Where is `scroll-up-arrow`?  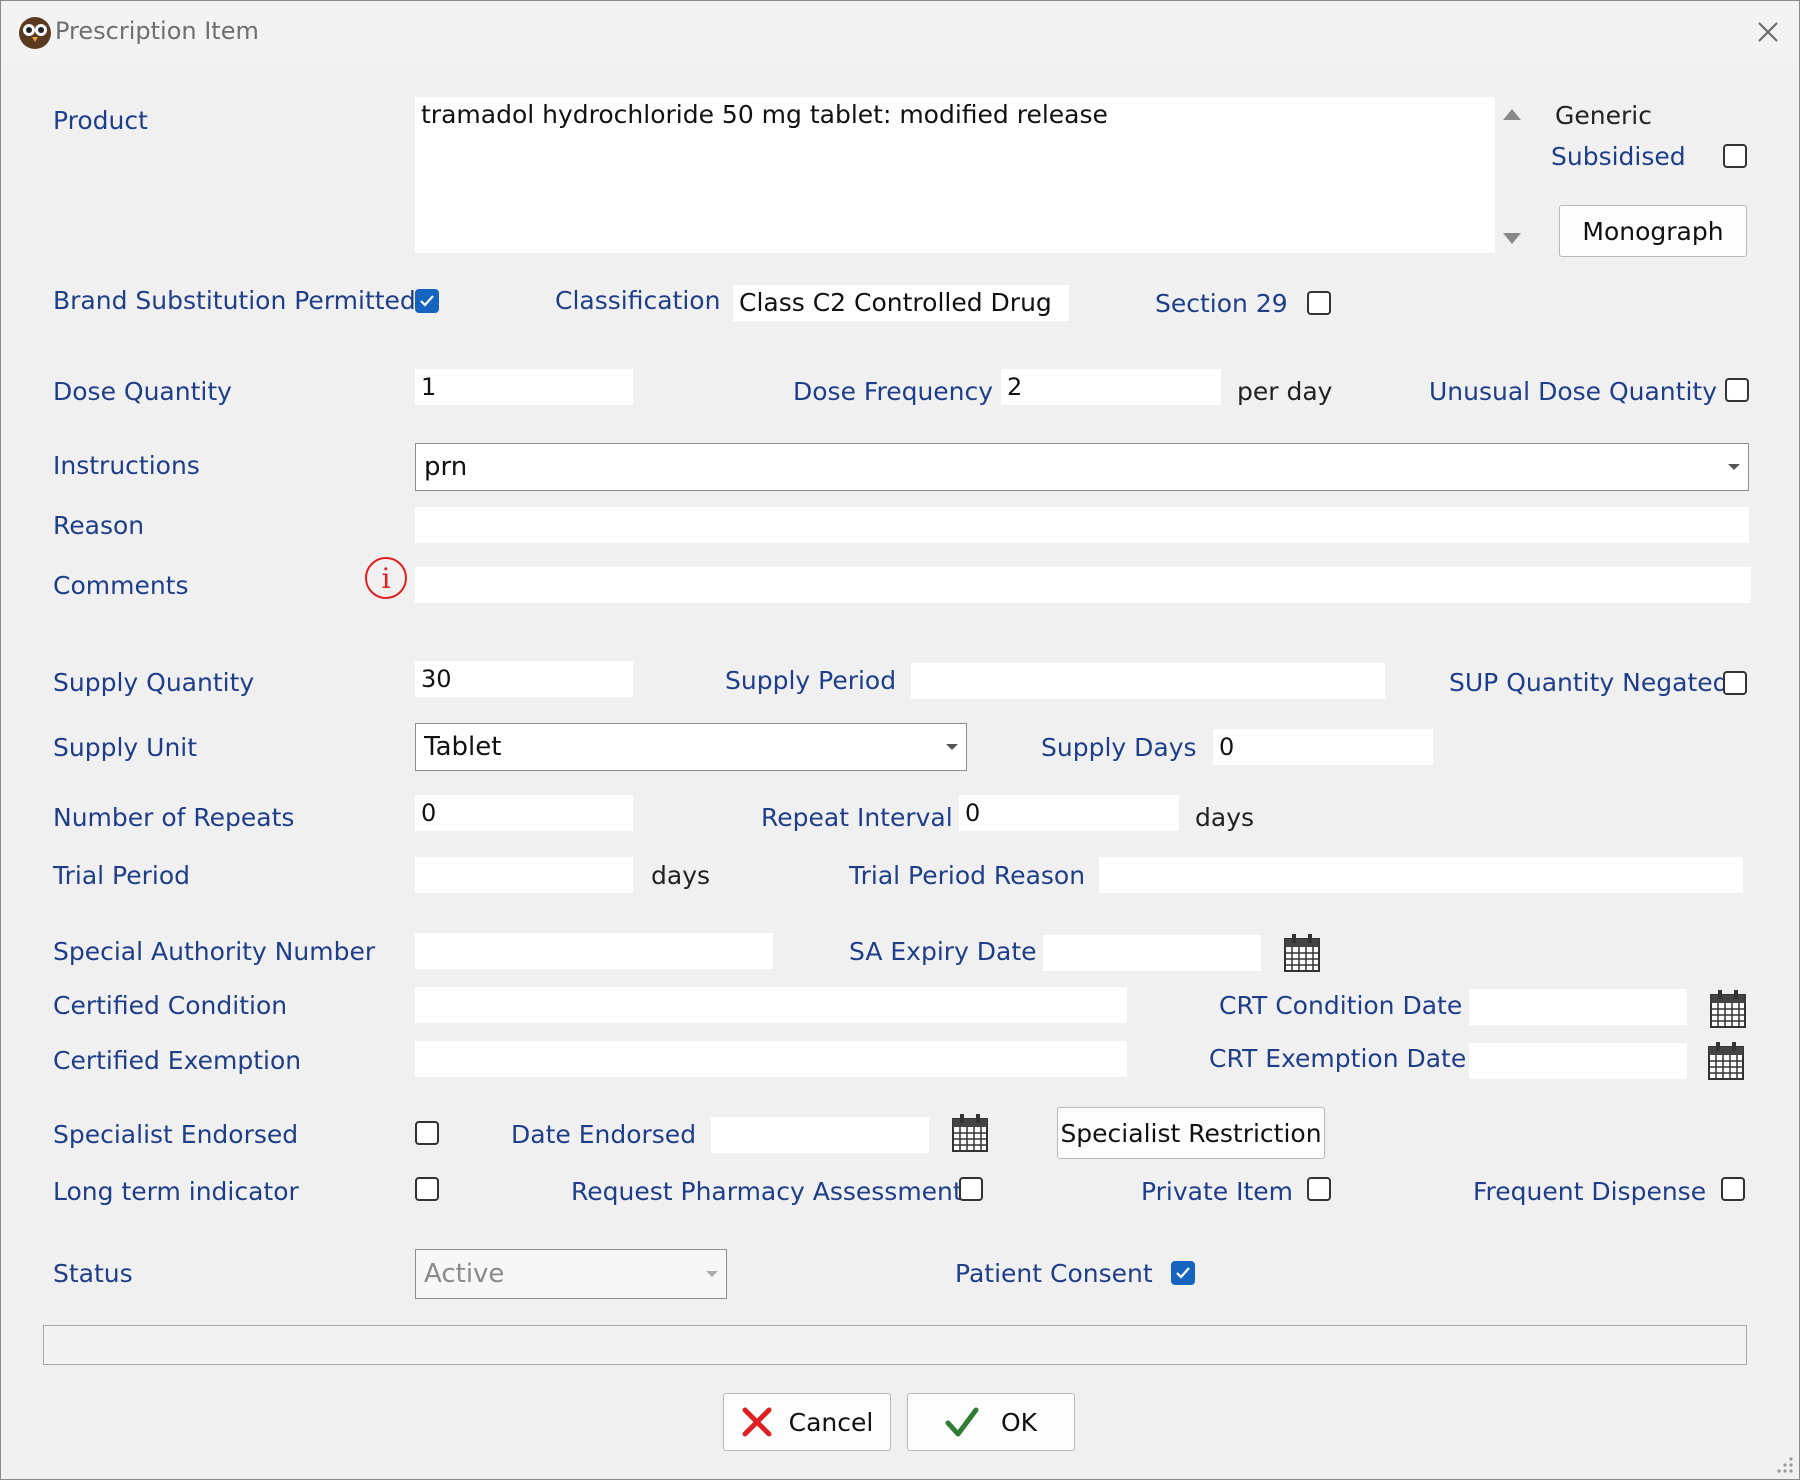 scroll-up-arrow is located at coordinates (1512, 114).